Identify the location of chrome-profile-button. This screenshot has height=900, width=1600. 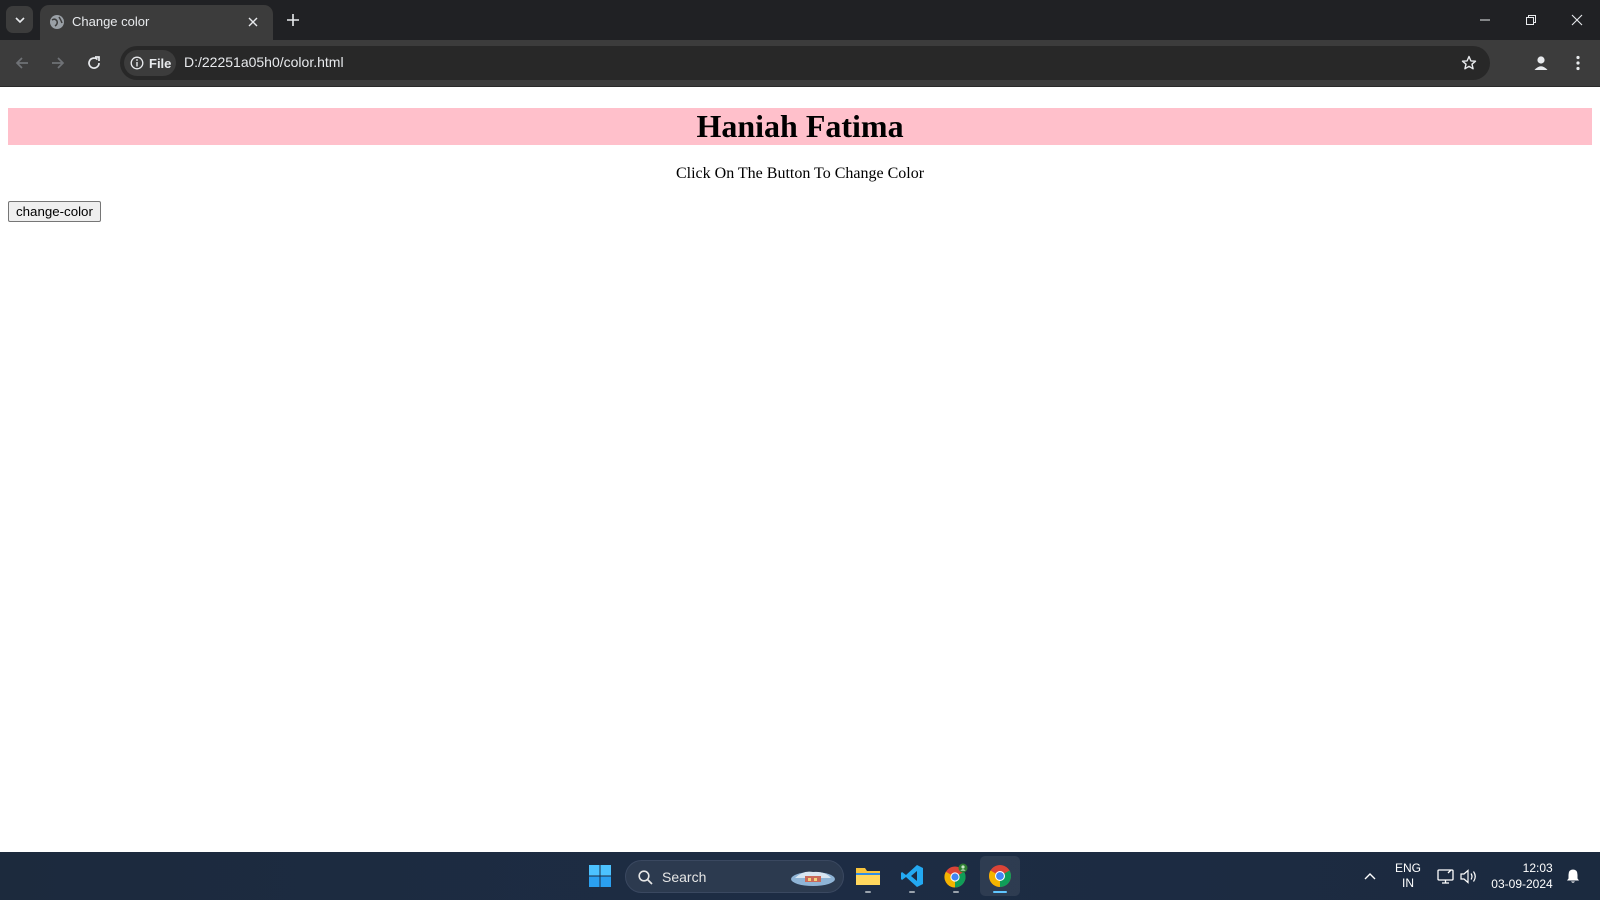
(956, 876).